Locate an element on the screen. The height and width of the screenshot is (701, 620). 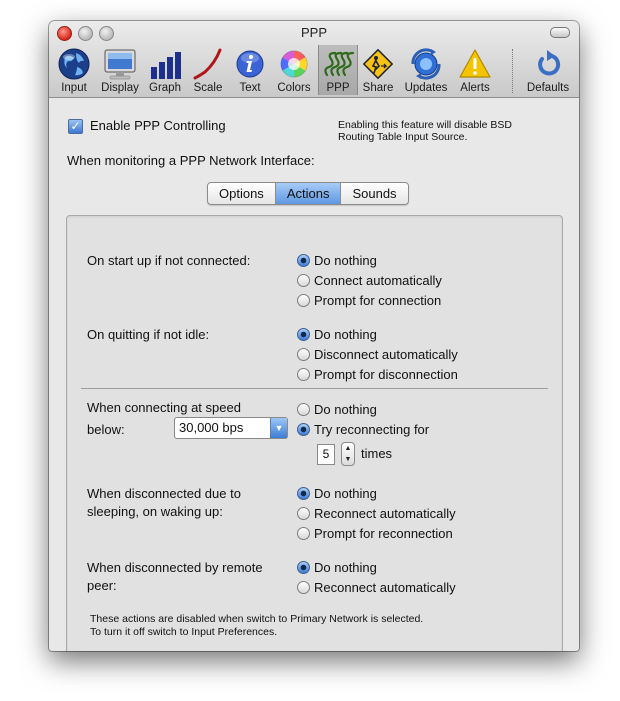
toolbar-toggle-button is located at coordinates (560, 32).